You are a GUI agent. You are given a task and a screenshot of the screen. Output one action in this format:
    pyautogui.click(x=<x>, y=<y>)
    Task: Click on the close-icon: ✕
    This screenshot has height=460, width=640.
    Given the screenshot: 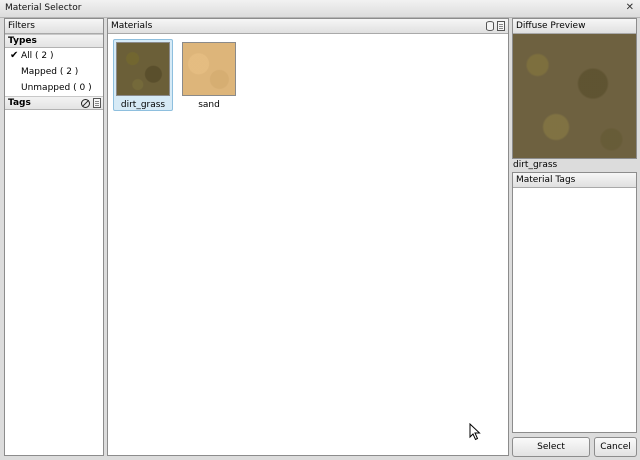 What is the action you would take?
    pyautogui.click(x=630, y=7)
    